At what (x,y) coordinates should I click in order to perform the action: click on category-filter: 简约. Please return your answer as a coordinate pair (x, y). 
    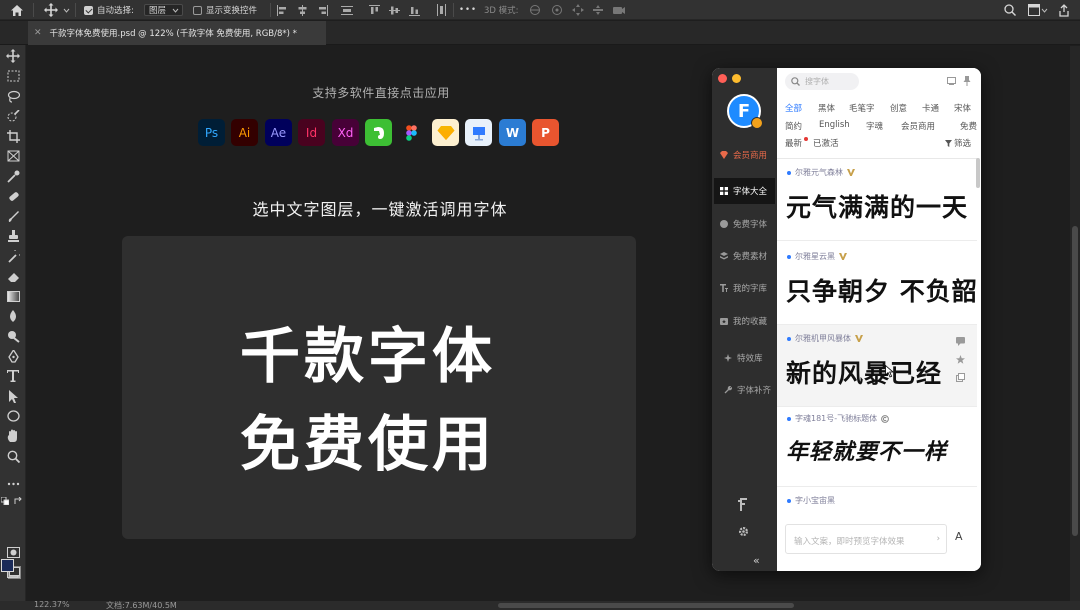
    Looking at the image, I should click on (793, 126).